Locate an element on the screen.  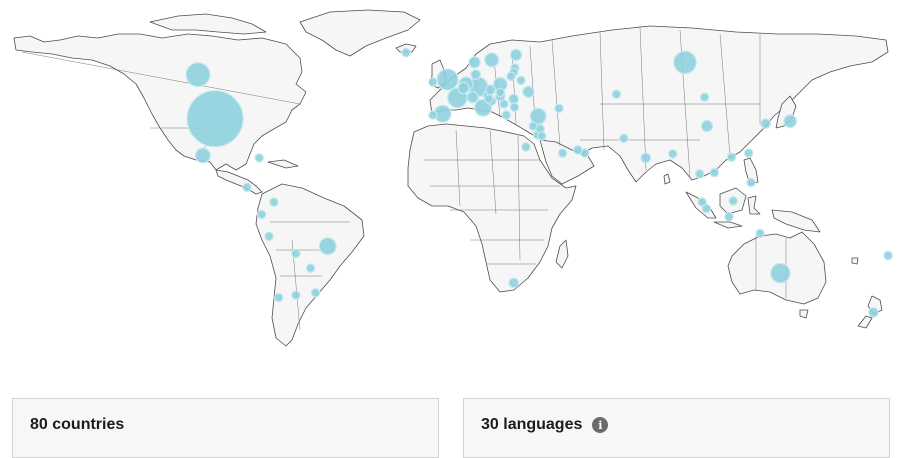
countries-count: 80 countries is located at coordinates (77, 425).